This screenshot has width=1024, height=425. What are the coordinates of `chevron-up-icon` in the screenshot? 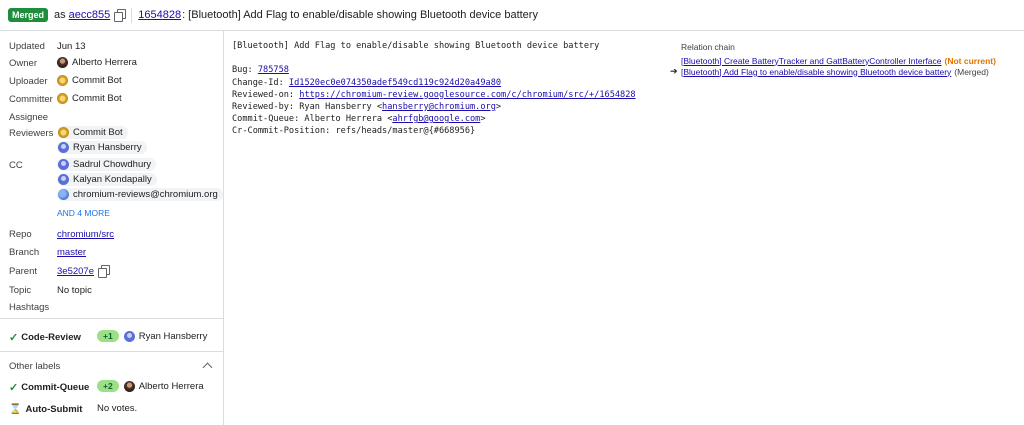 It's located at (207, 367).